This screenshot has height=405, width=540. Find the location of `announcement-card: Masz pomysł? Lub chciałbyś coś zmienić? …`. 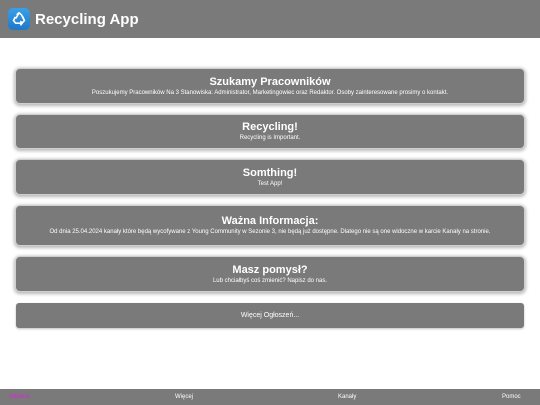

announcement-card: Masz pomysł? Lub chciałbyś coś zmienić? … is located at coordinates (270, 274).